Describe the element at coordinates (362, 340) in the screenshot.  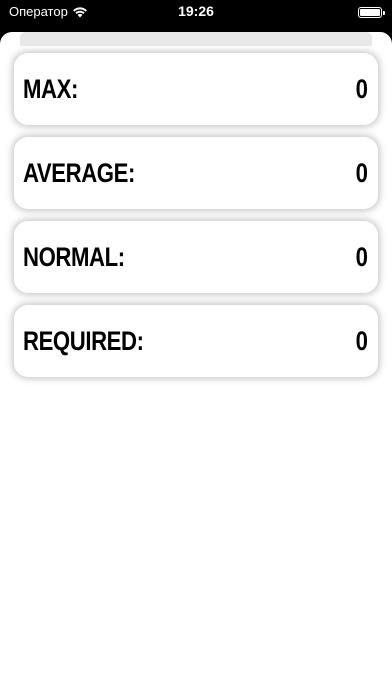
I see `required-value: 0` at that location.